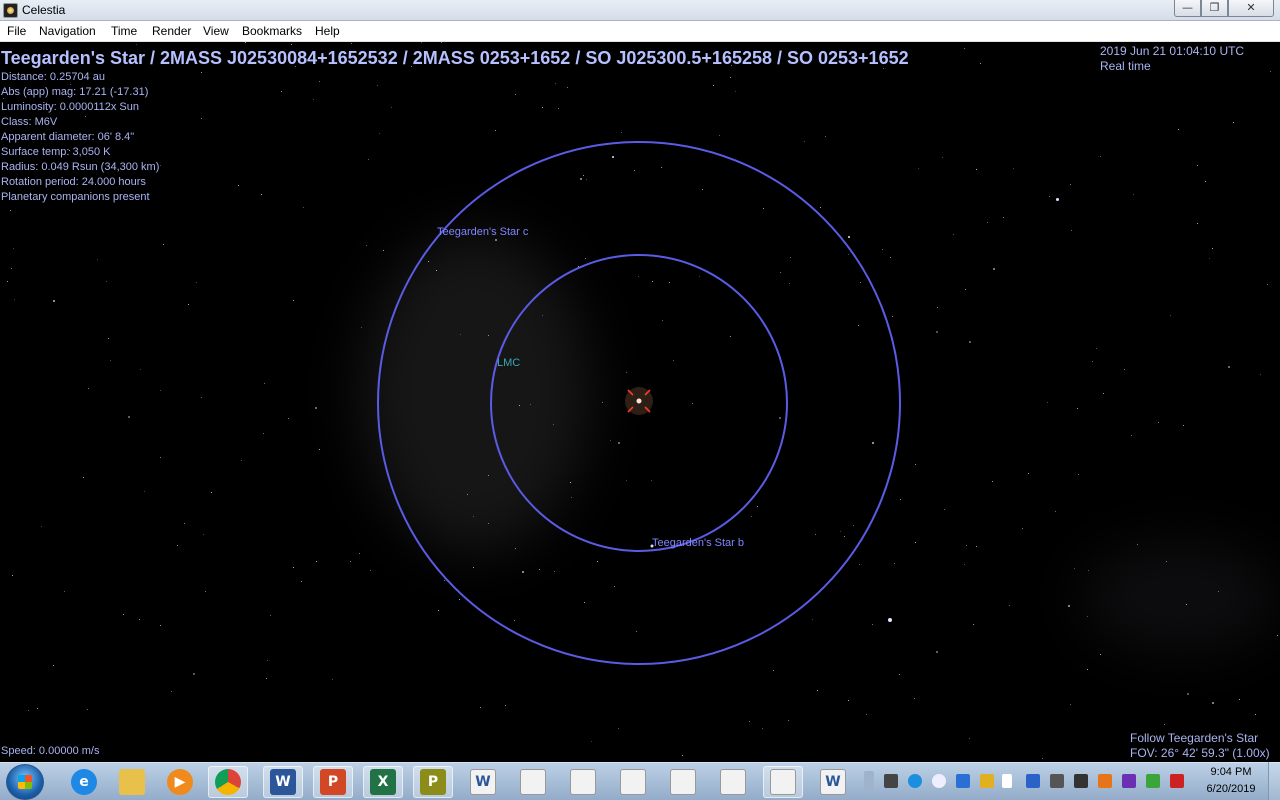 The width and height of the screenshot is (1280, 800). Describe the element at coordinates (533, 782) in the screenshot. I see `document-icon` at that location.